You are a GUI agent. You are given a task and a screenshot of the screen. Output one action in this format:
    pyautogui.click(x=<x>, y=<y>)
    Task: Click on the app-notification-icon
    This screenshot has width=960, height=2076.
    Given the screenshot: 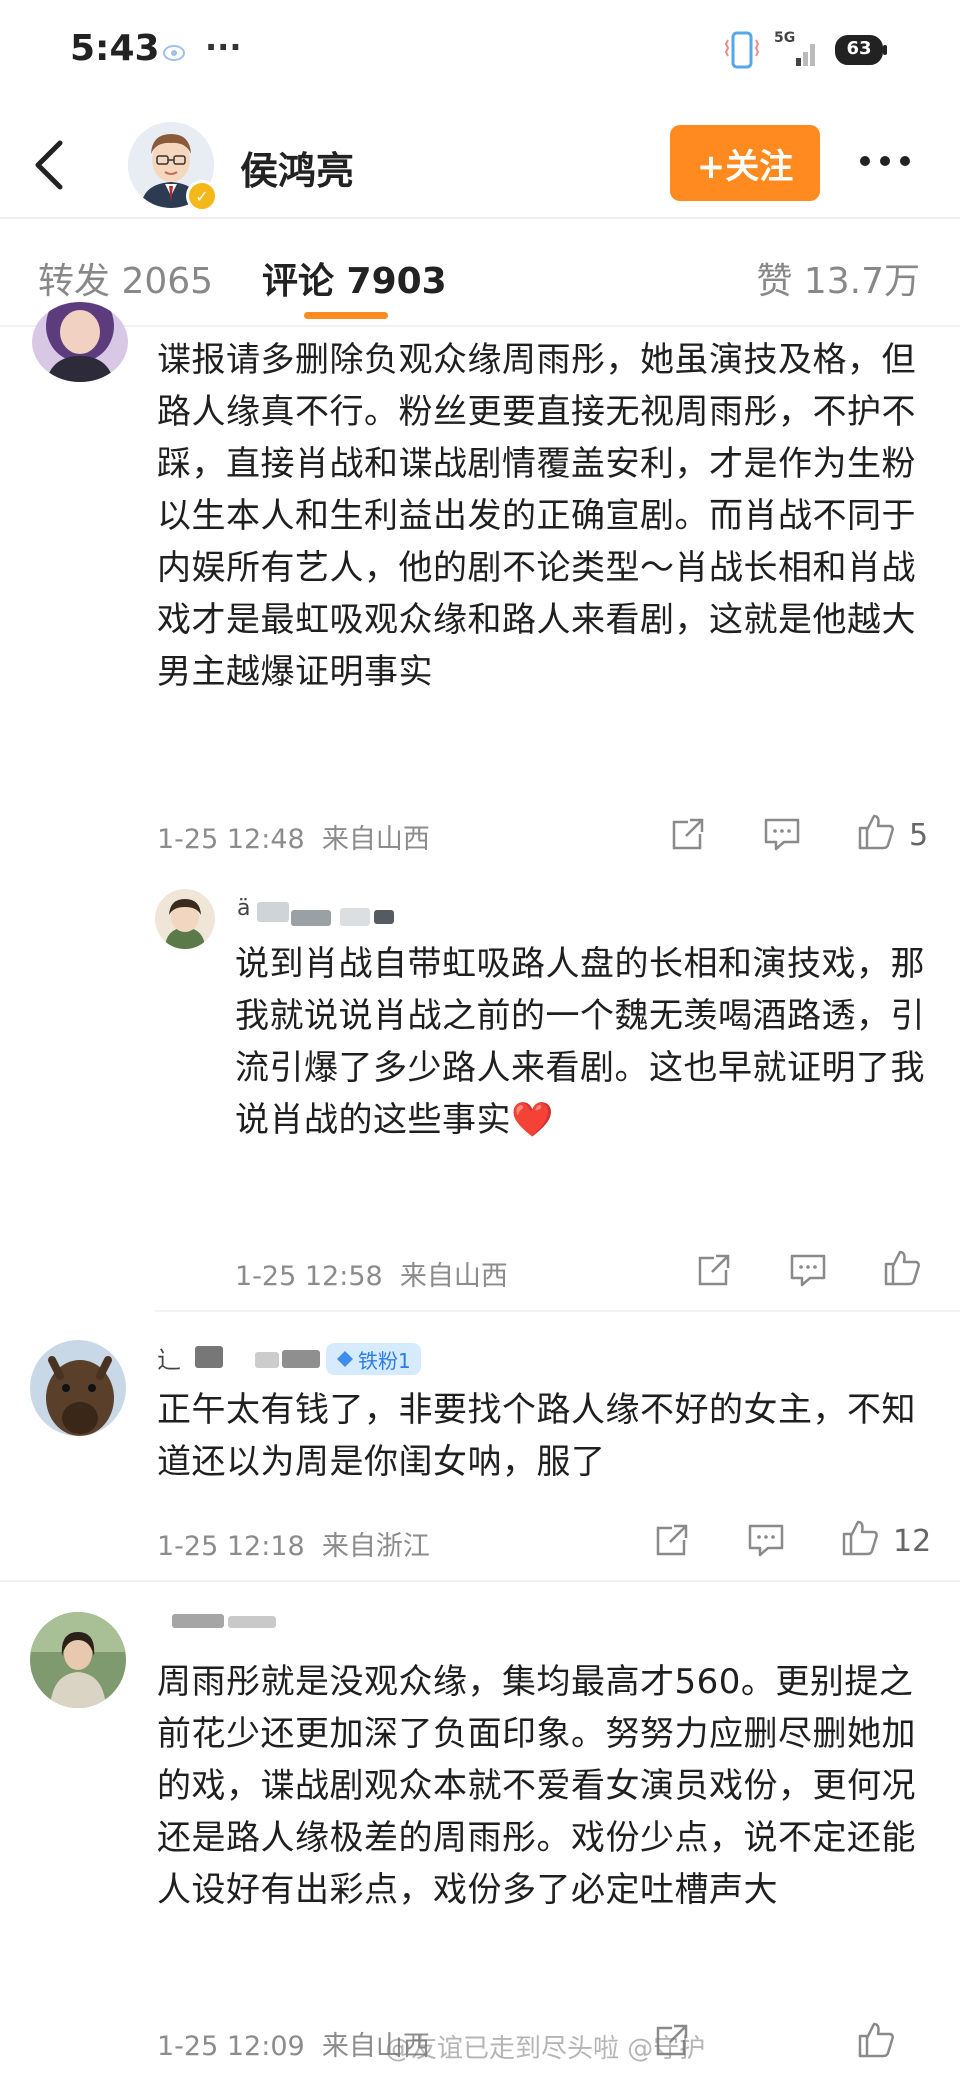 What is the action you would take?
    pyautogui.click(x=174, y=53)
    